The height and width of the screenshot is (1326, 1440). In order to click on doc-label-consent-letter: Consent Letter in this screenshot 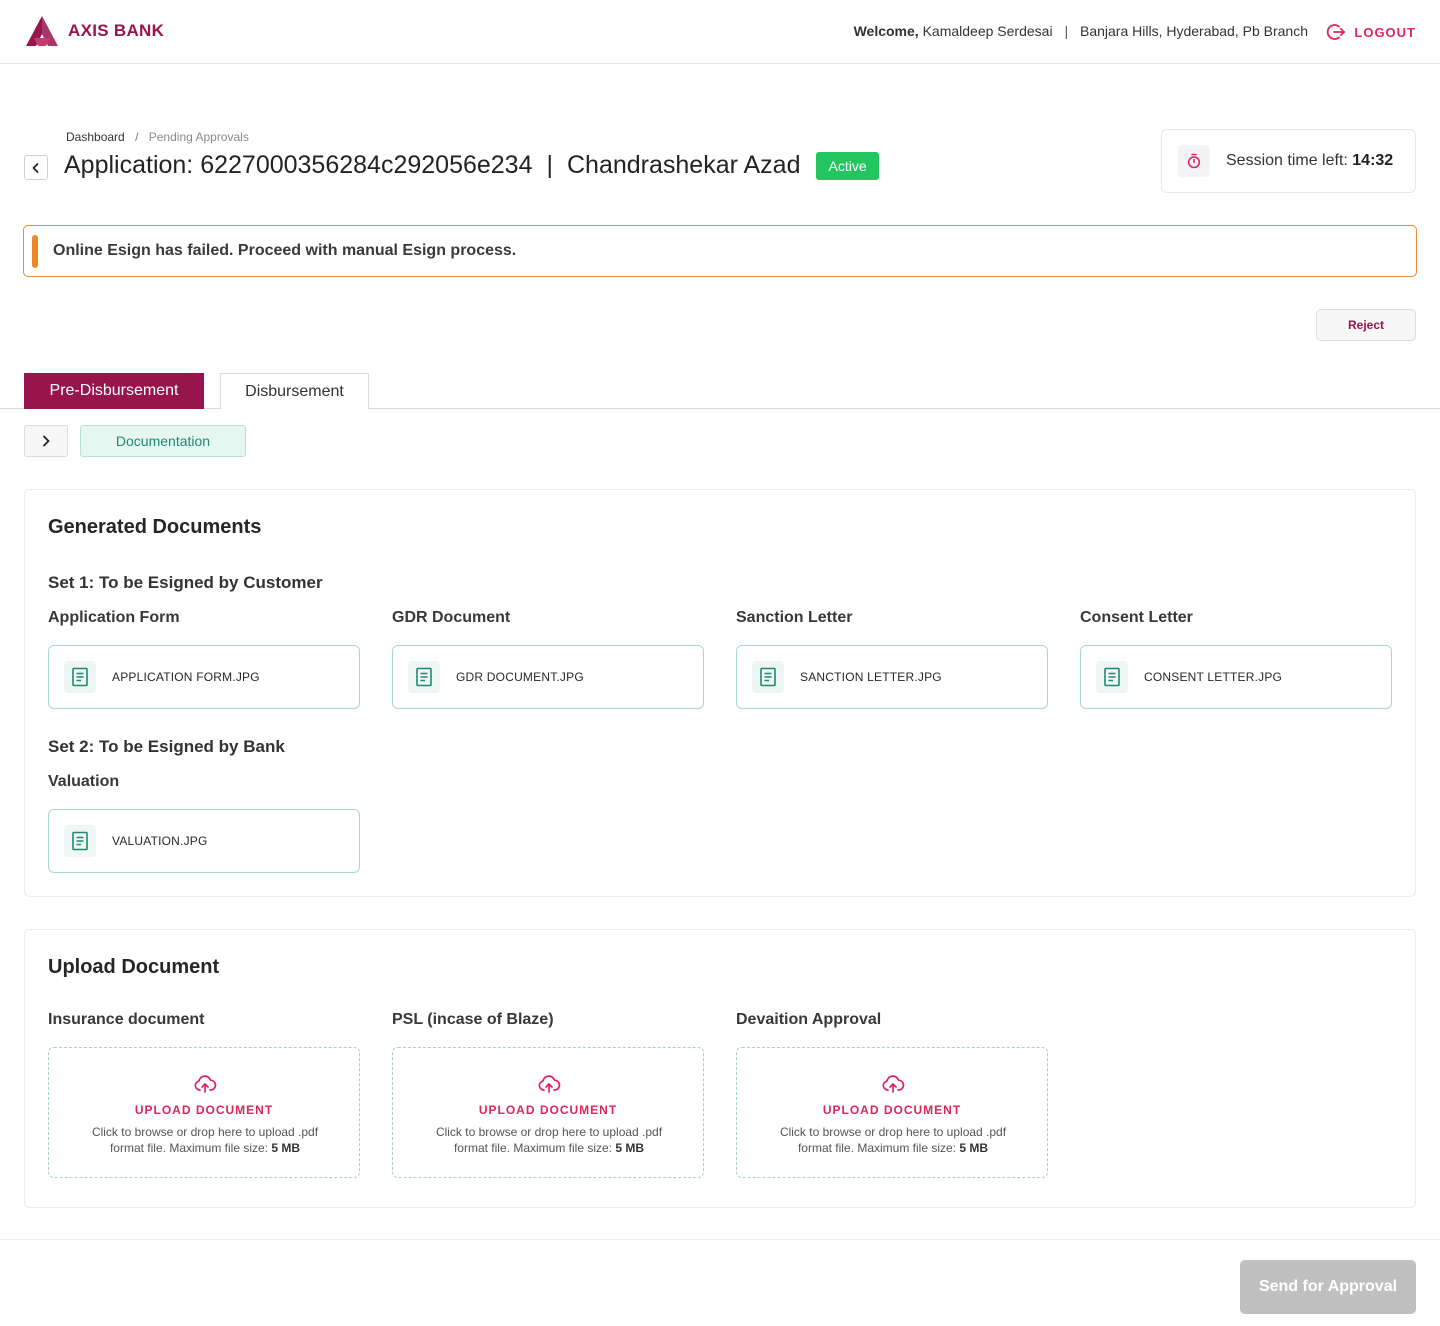, I will do `click(1136, 617)`.